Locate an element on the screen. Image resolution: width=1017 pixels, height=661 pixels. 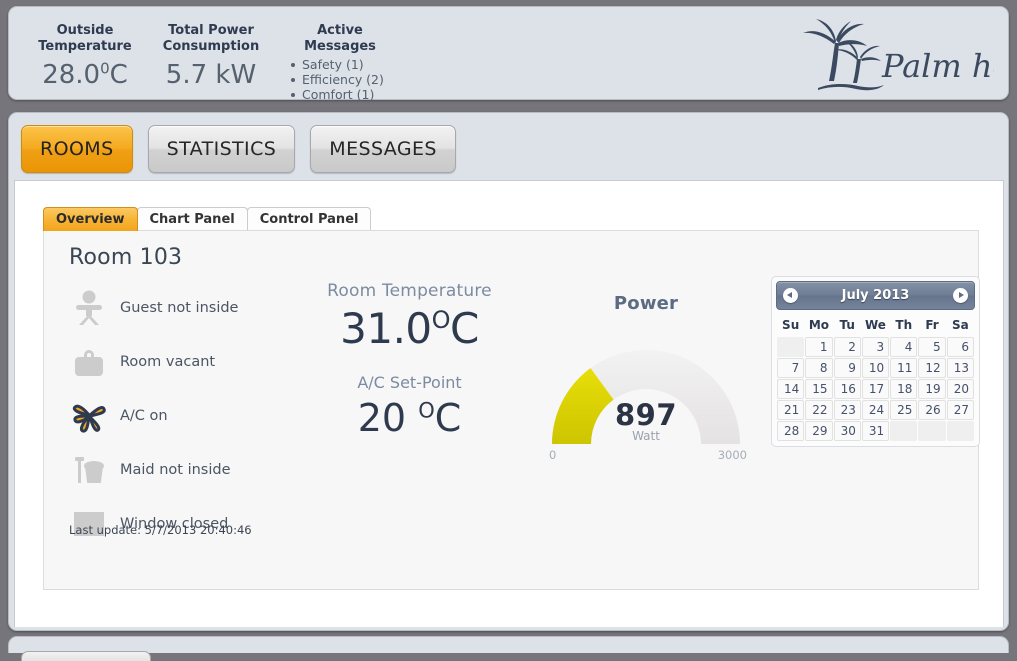
calendar-day: 22 is located at coordinates (819, 410).